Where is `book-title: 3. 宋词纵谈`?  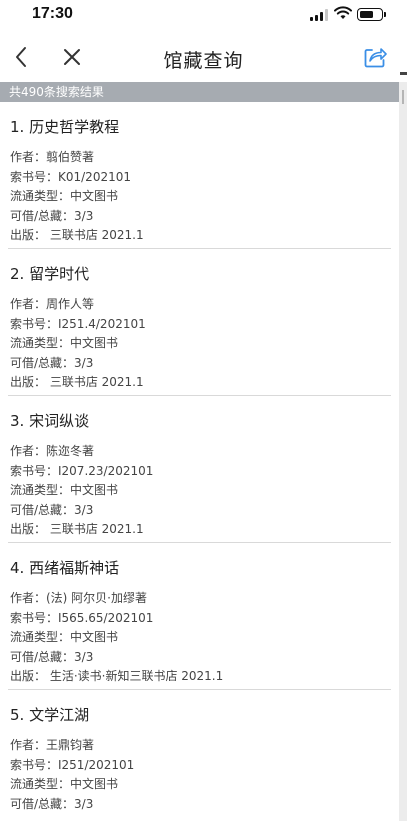
book-title: 3. 宋词纵谈 is located at coordinates (50, 421).